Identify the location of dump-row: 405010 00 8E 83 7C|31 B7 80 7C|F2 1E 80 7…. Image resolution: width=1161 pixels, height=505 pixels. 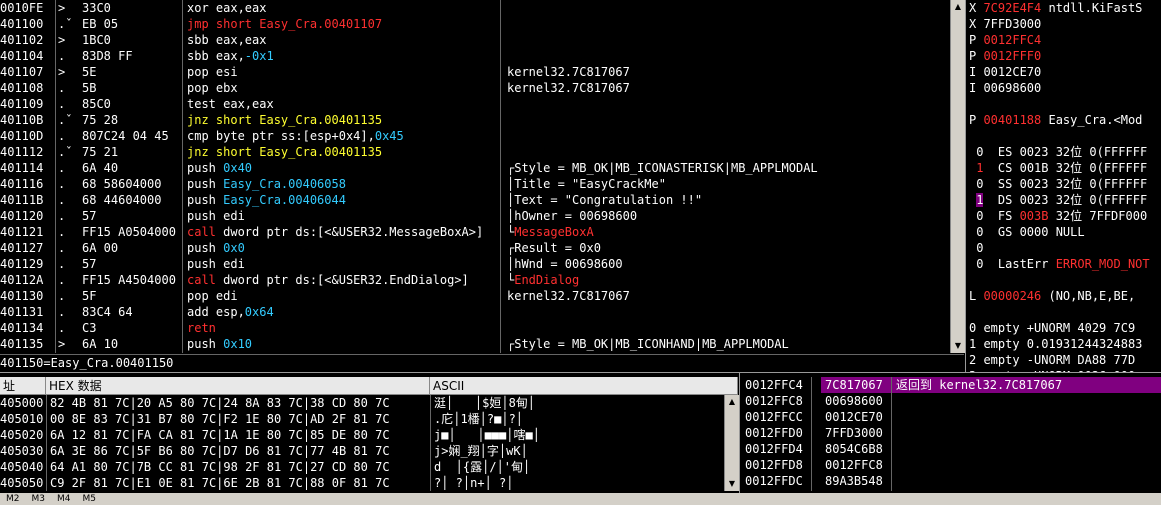
(369, 419).